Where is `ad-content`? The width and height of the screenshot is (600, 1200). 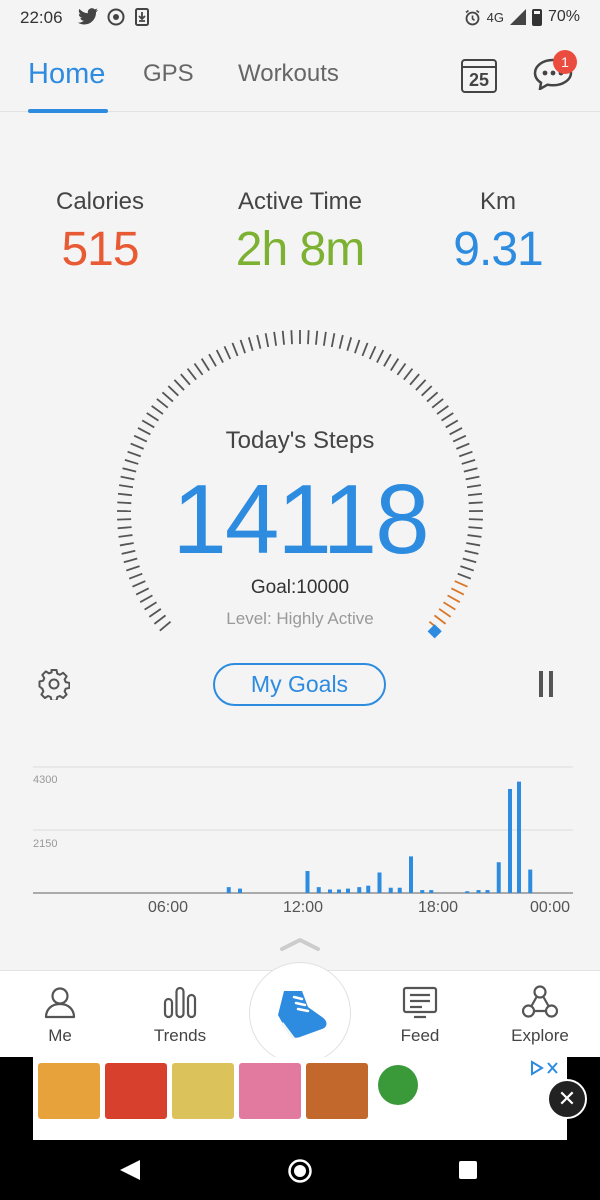
ad-content is located at coordinates (300, 1098).